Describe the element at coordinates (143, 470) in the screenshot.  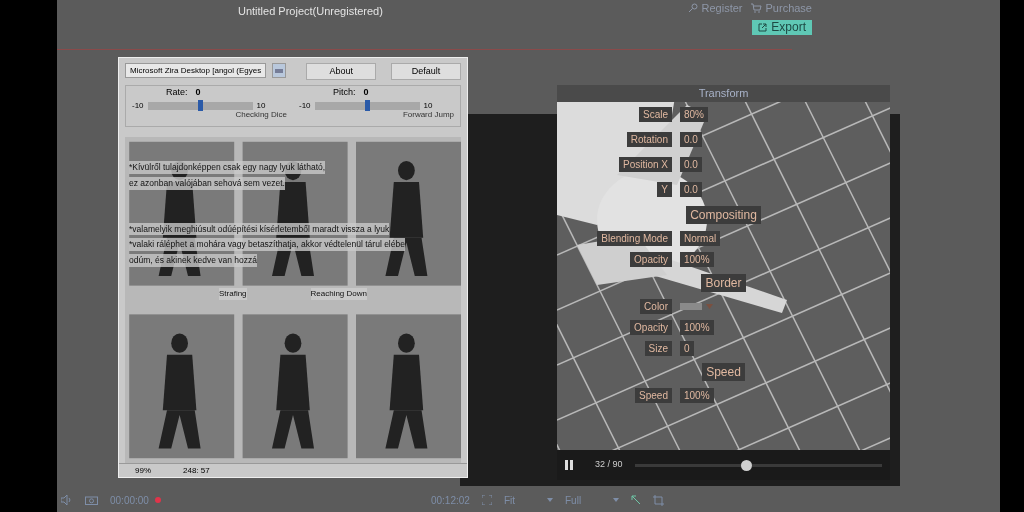
I see `status-text: 99%` at that location.